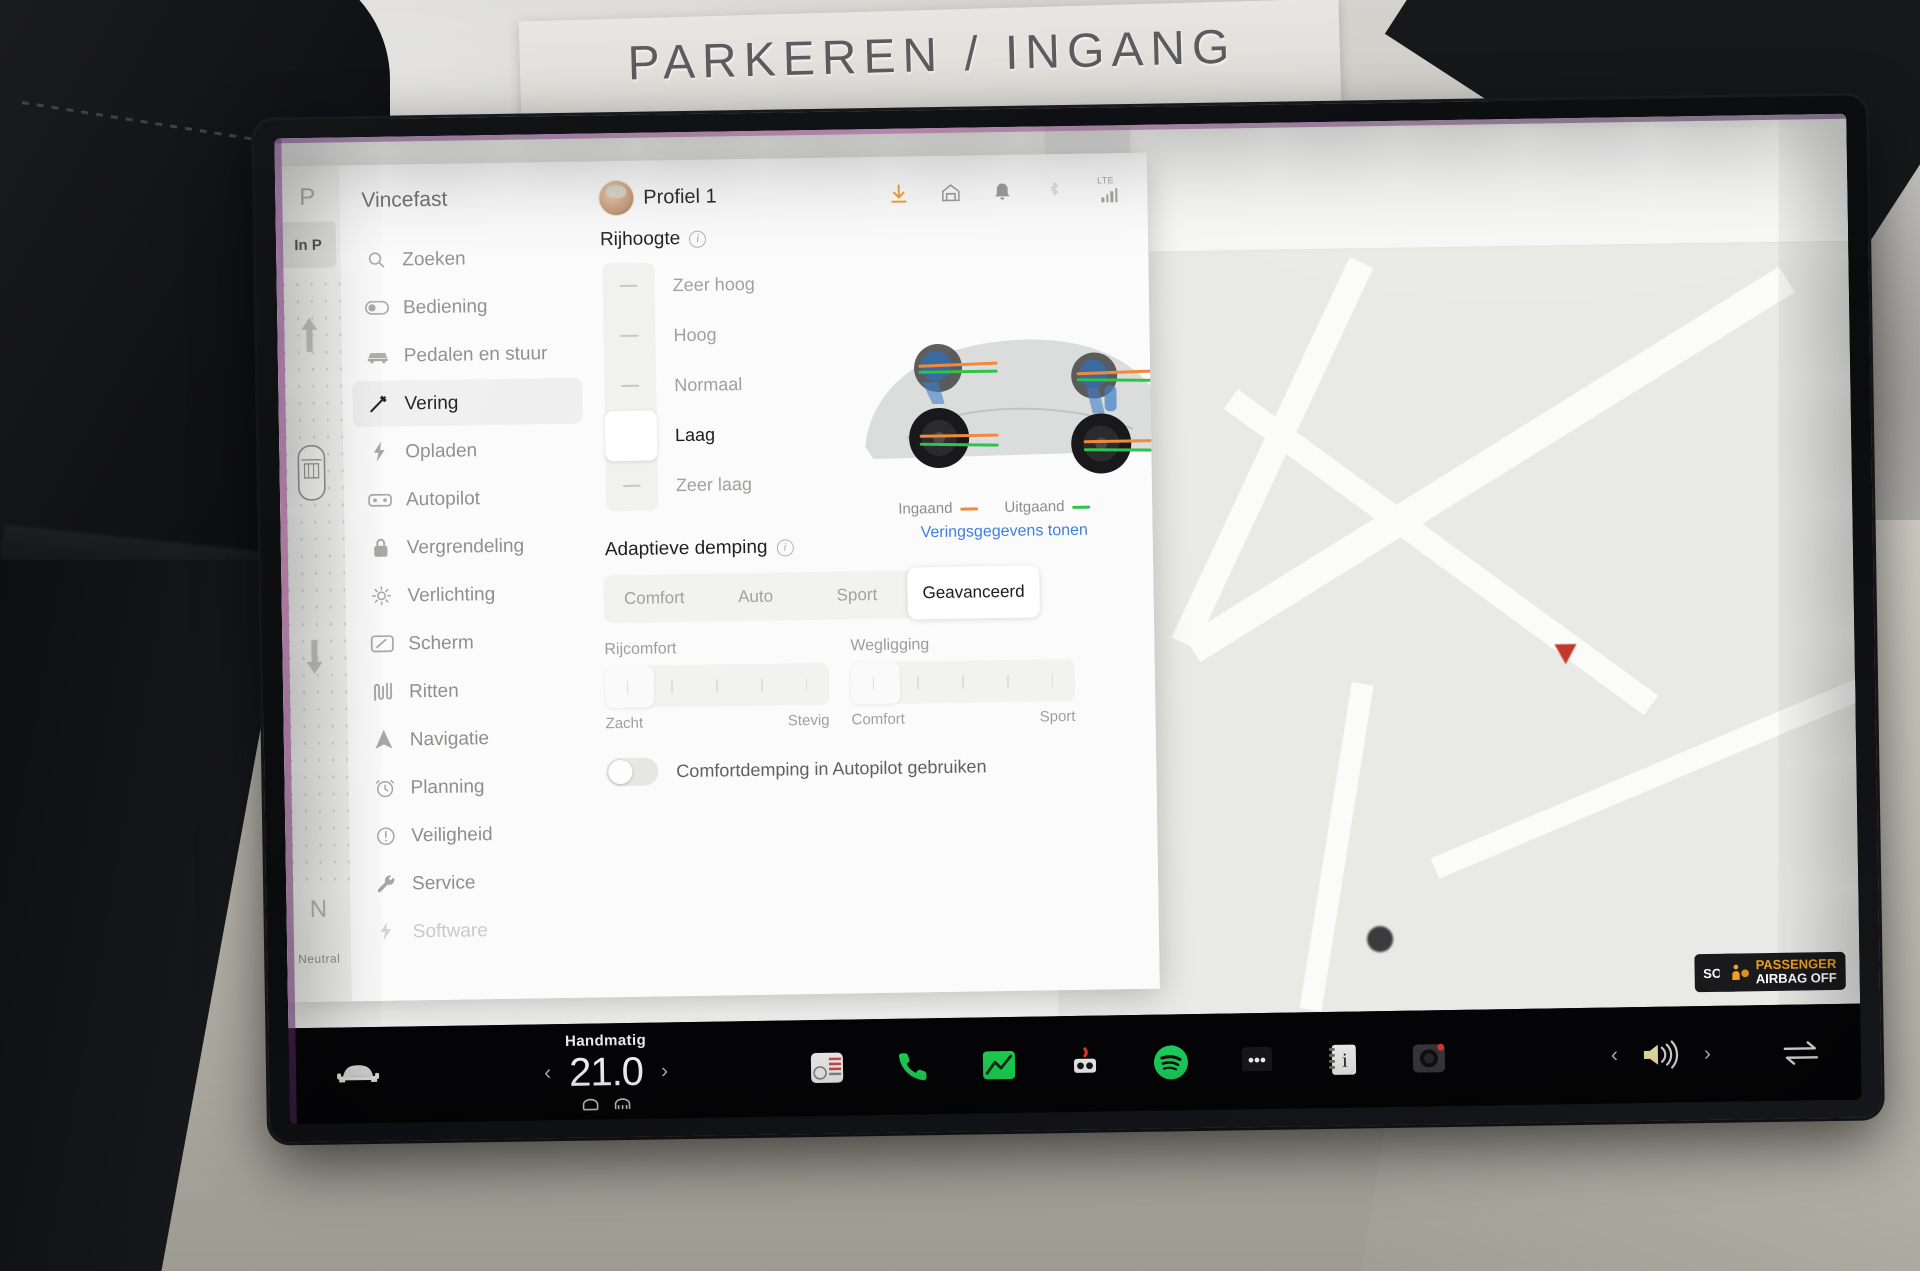 The image size is (1920, 1271). What do you see at coordinates (827, 1068) in the screenshot?
I see `radio-app-icon` at bounding box center [827, 1068].